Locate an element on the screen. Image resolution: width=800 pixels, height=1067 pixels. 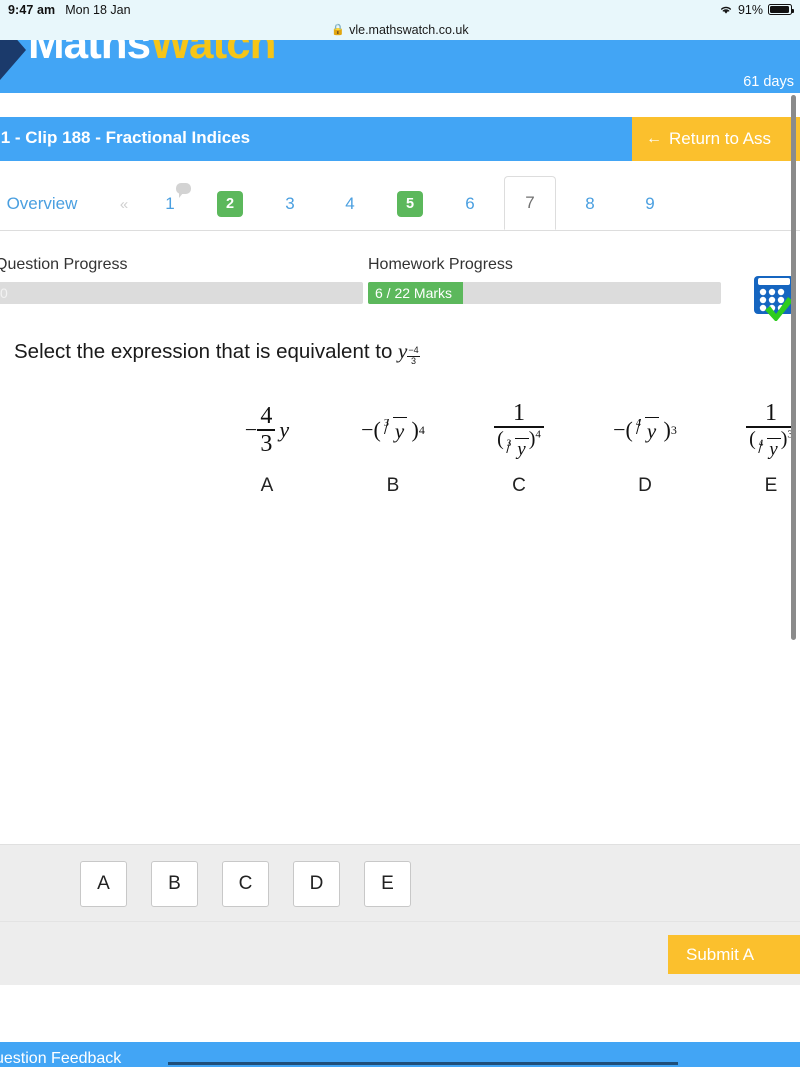
browser-url-bar: 🔒 vle.mathswatch.co.uk is located at coordinates (400, 29).